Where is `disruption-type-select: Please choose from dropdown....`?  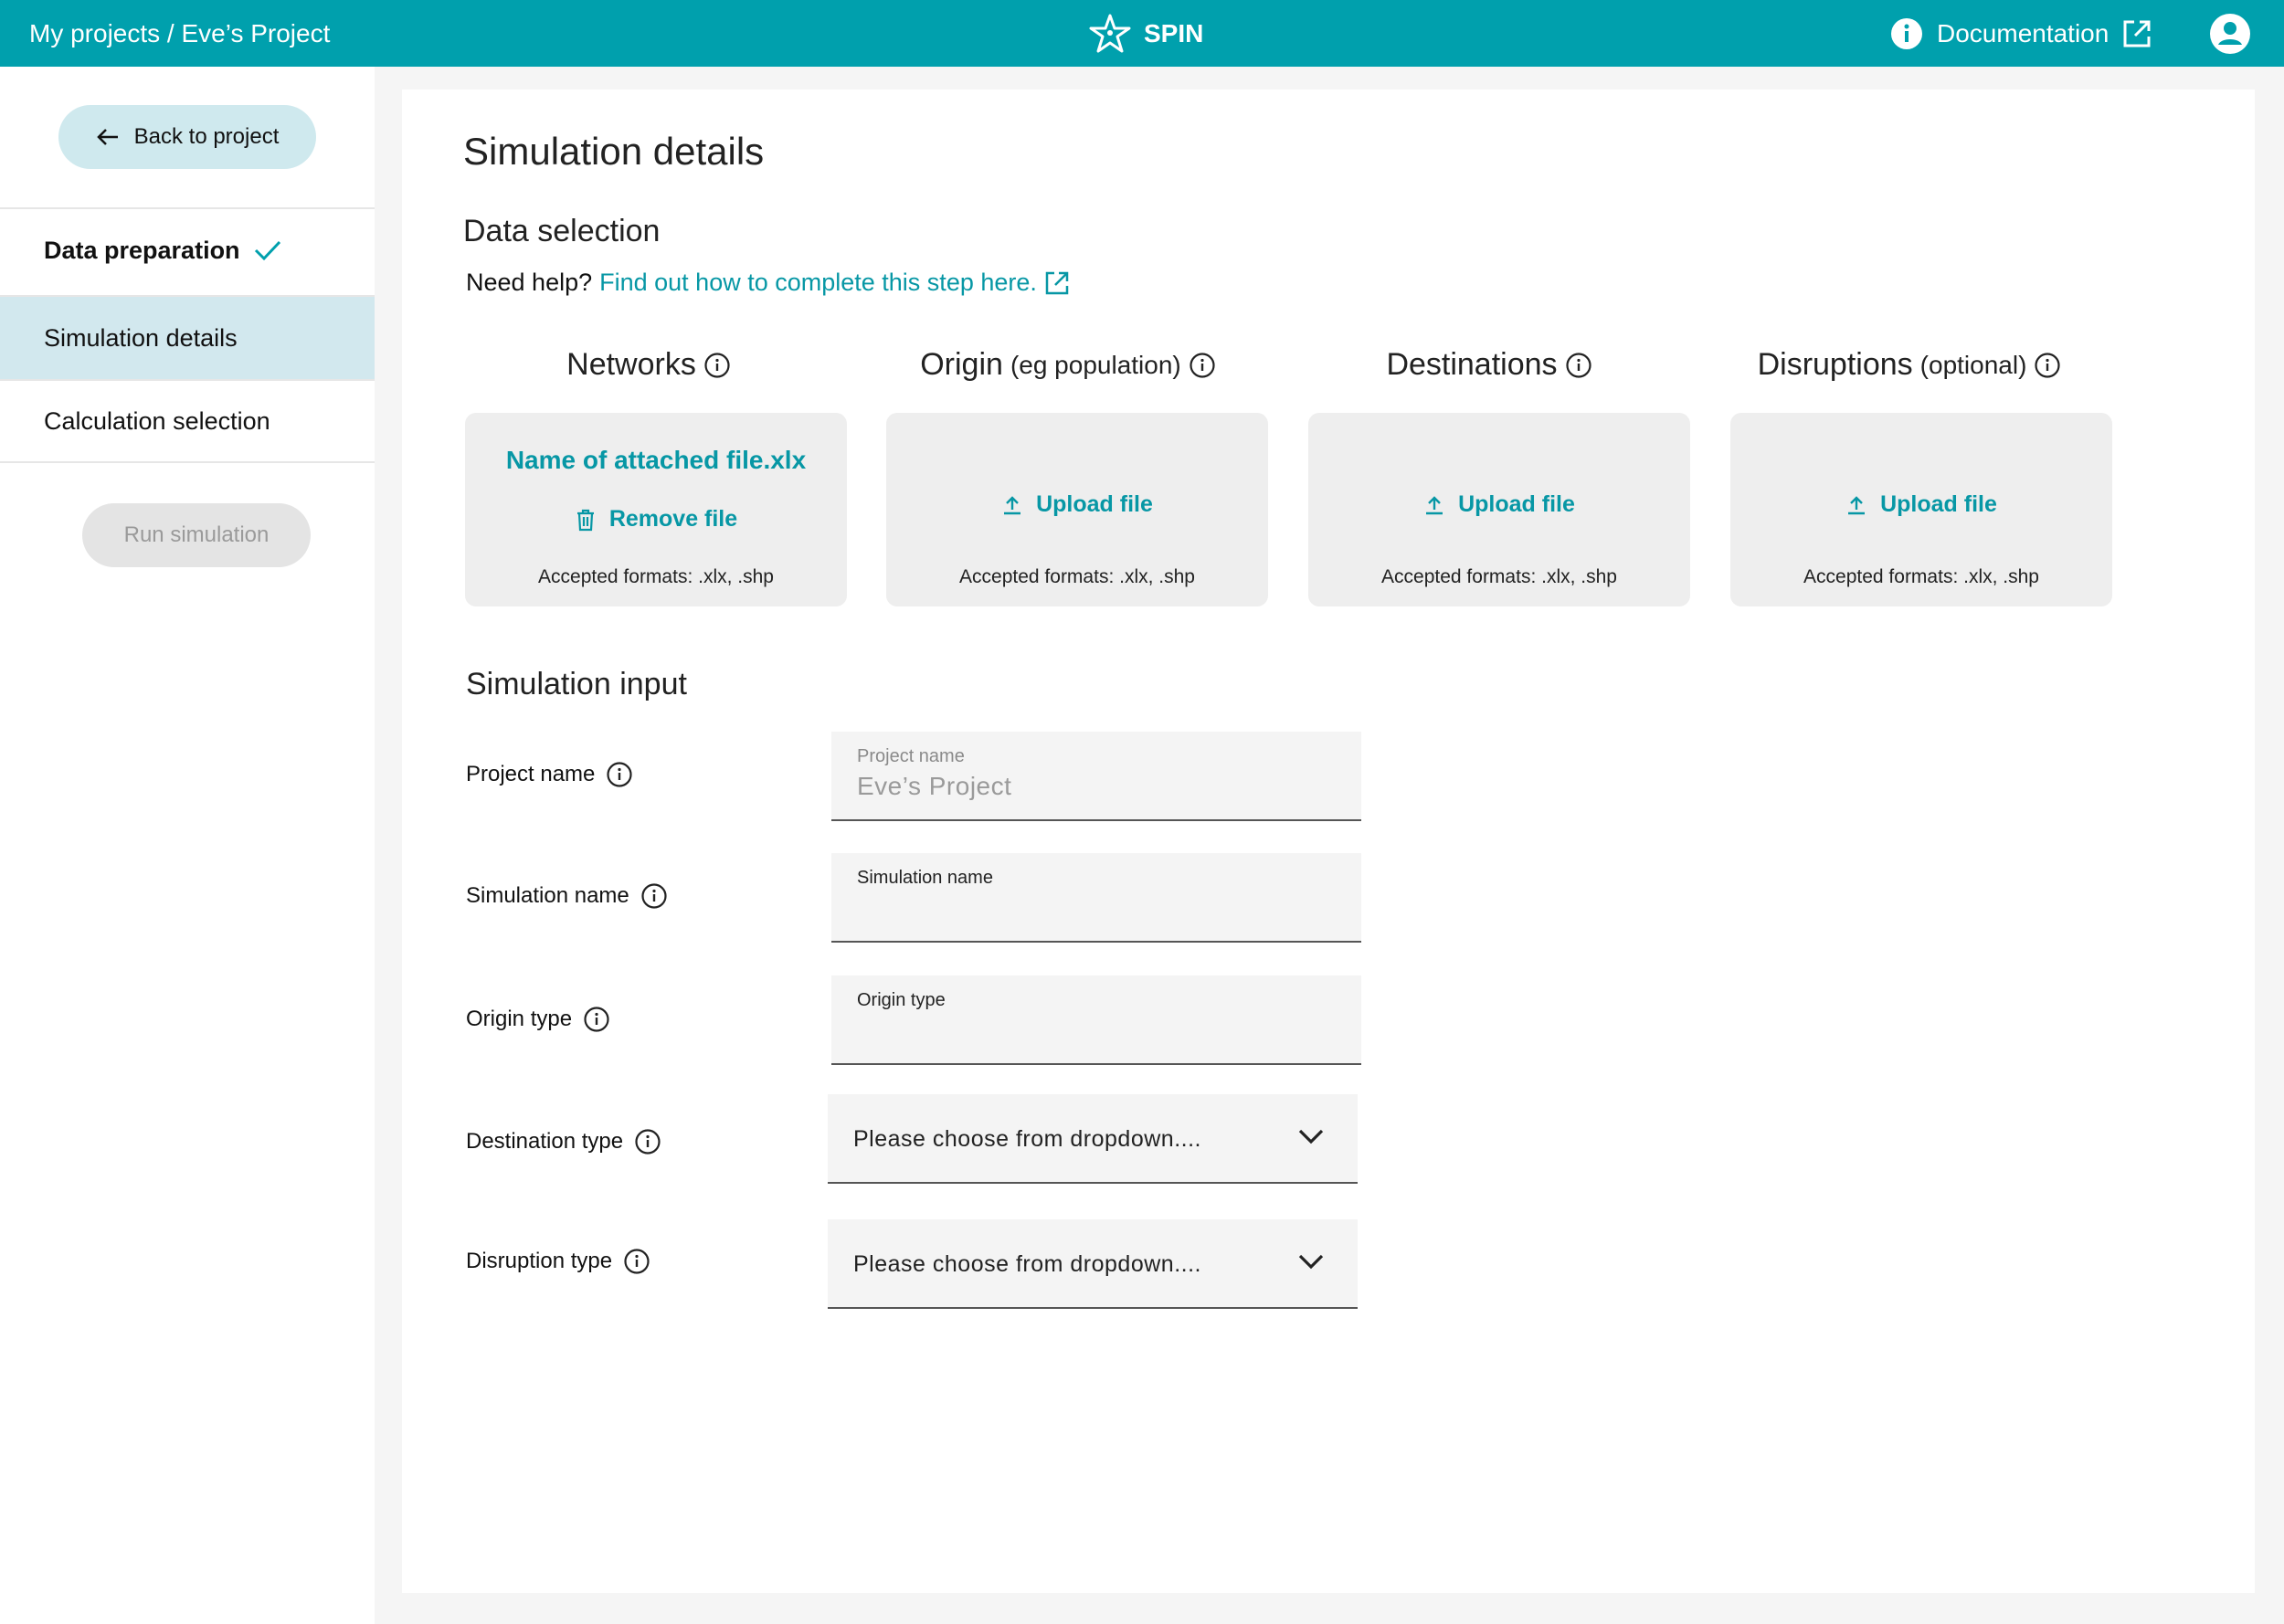 disruption-type-select: Please choose from dropdown.... is located at coordinates (1093, 1264).